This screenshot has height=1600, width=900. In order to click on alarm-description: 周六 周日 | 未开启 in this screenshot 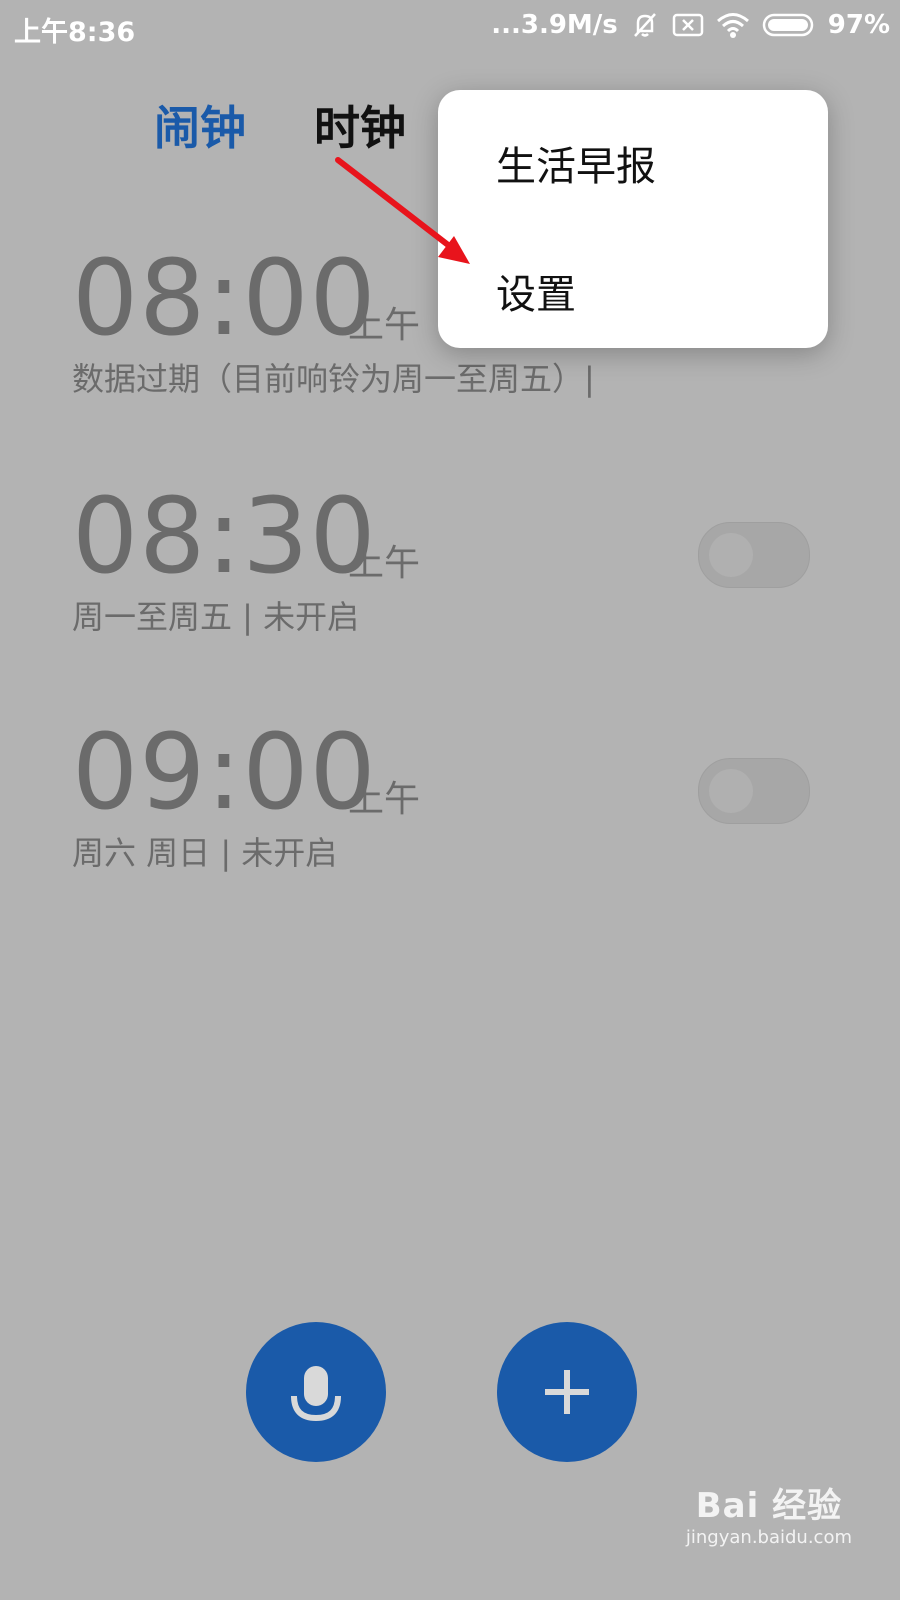, I will do `click(205, 853)`.